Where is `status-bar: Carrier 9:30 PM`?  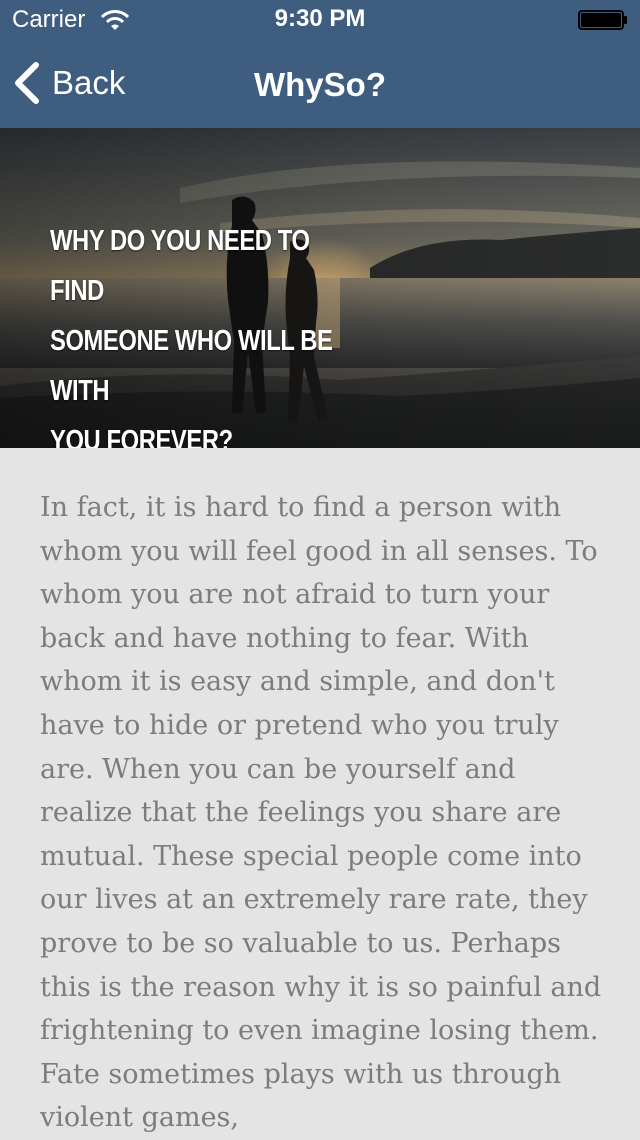 status-bar: Carrier 9:30 PM is located at coordinates (320, 20).